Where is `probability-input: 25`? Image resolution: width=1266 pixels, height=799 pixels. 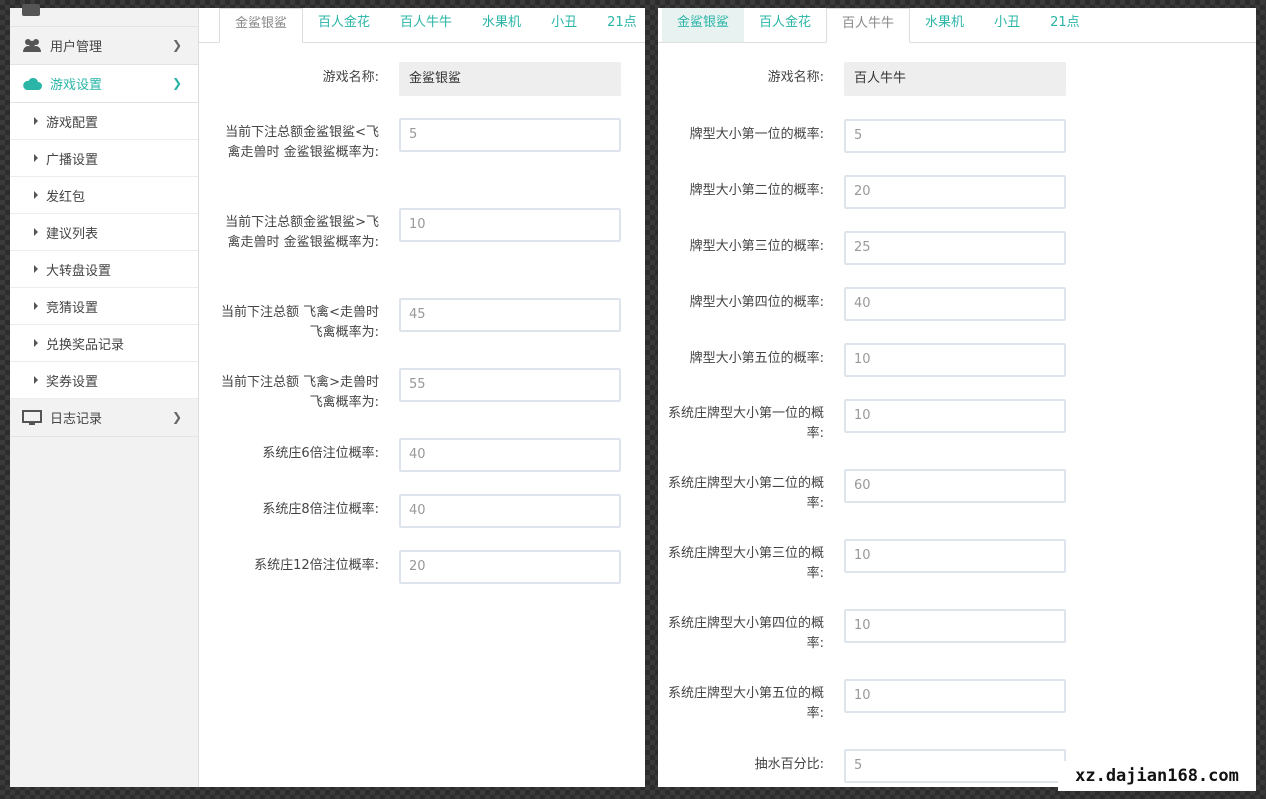 probability-input: 25 is located at coordinates (955, 248).